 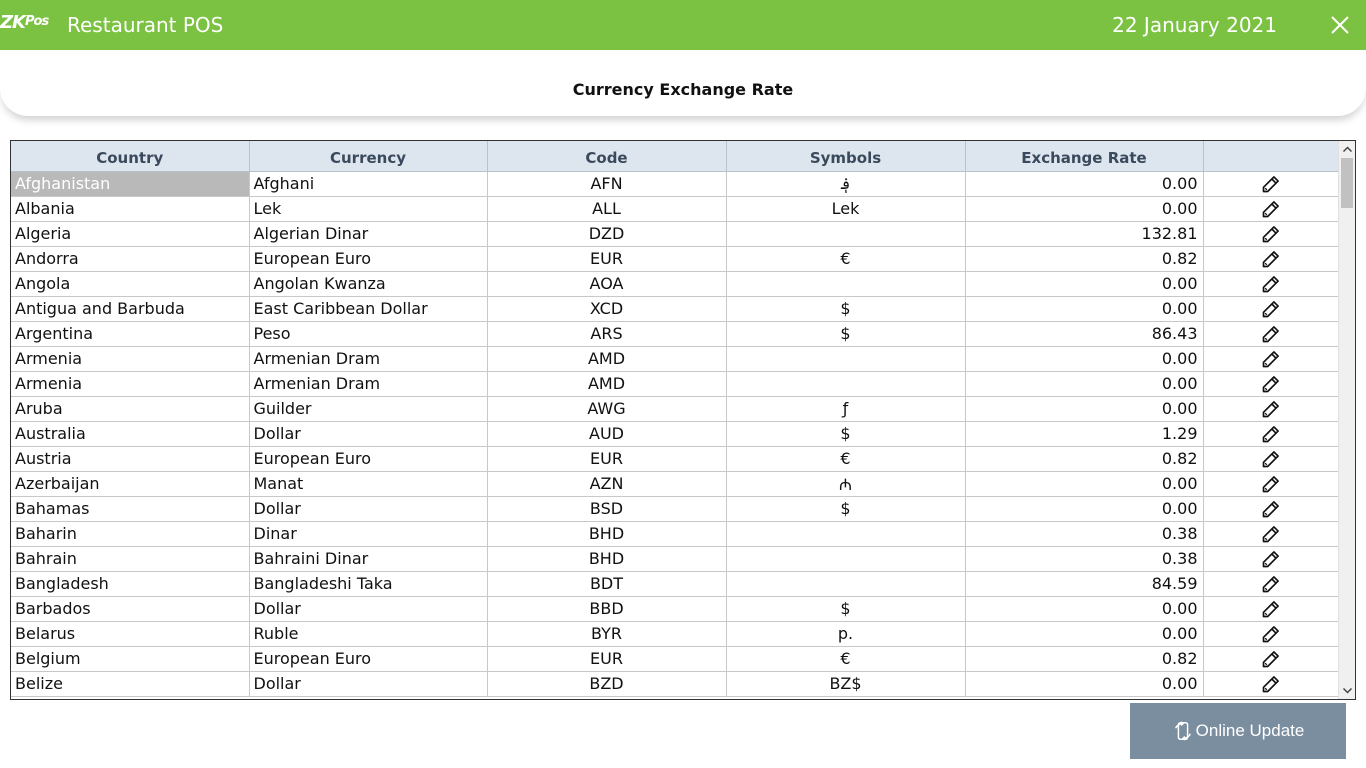 What do you see at coordinates (368, 534) in the screenshot?
I see `cell-currency: Dinar` at bounding box center [368, 534].